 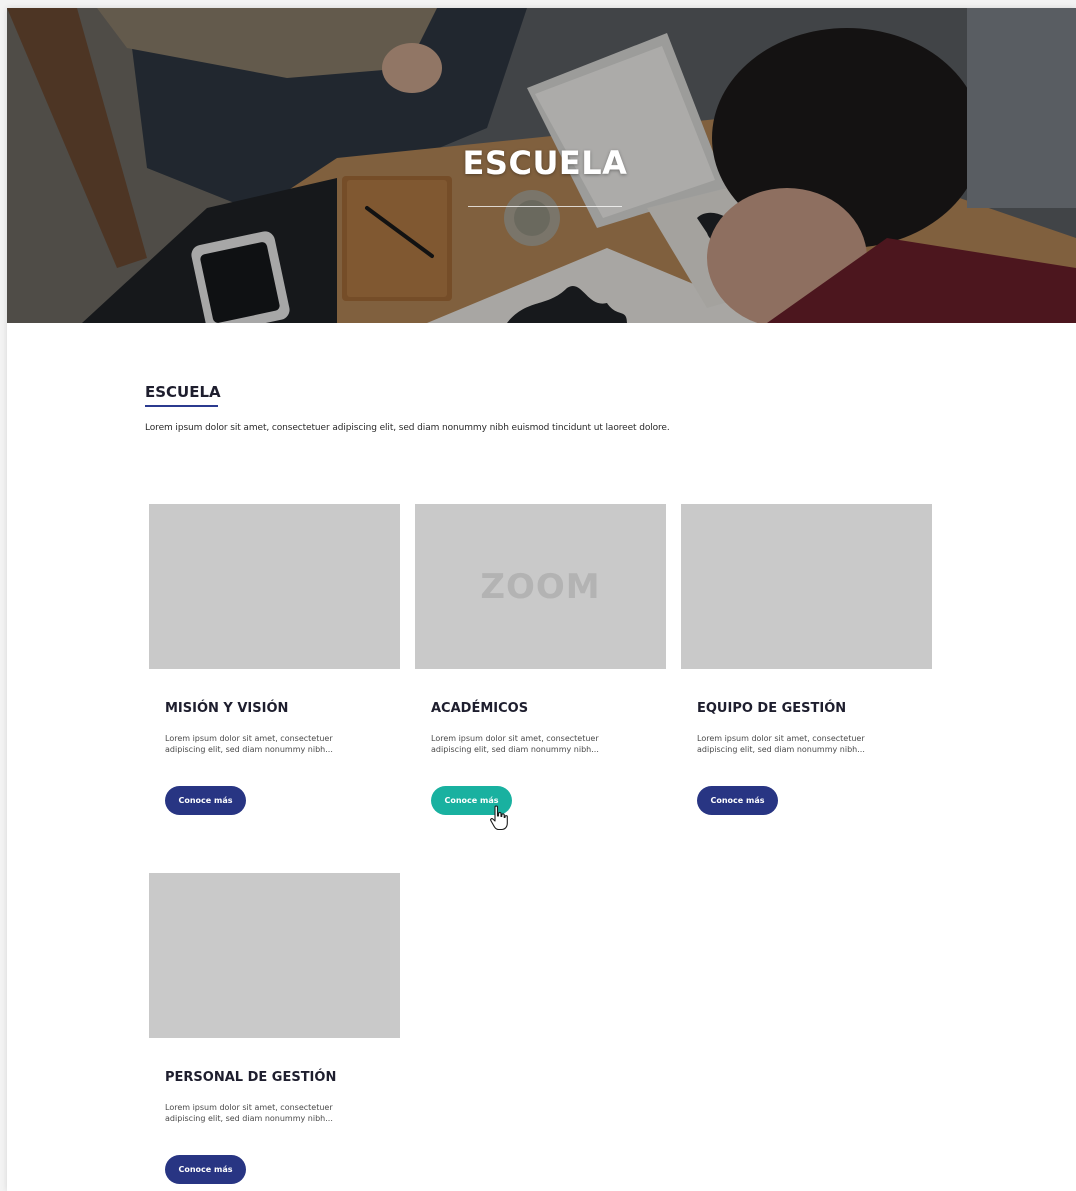 What do you see at coordinates (772, 708) in the screenshot?
I see `card-title: EQUIPO DE GESTIÓN` at bounding box center [772, 708].